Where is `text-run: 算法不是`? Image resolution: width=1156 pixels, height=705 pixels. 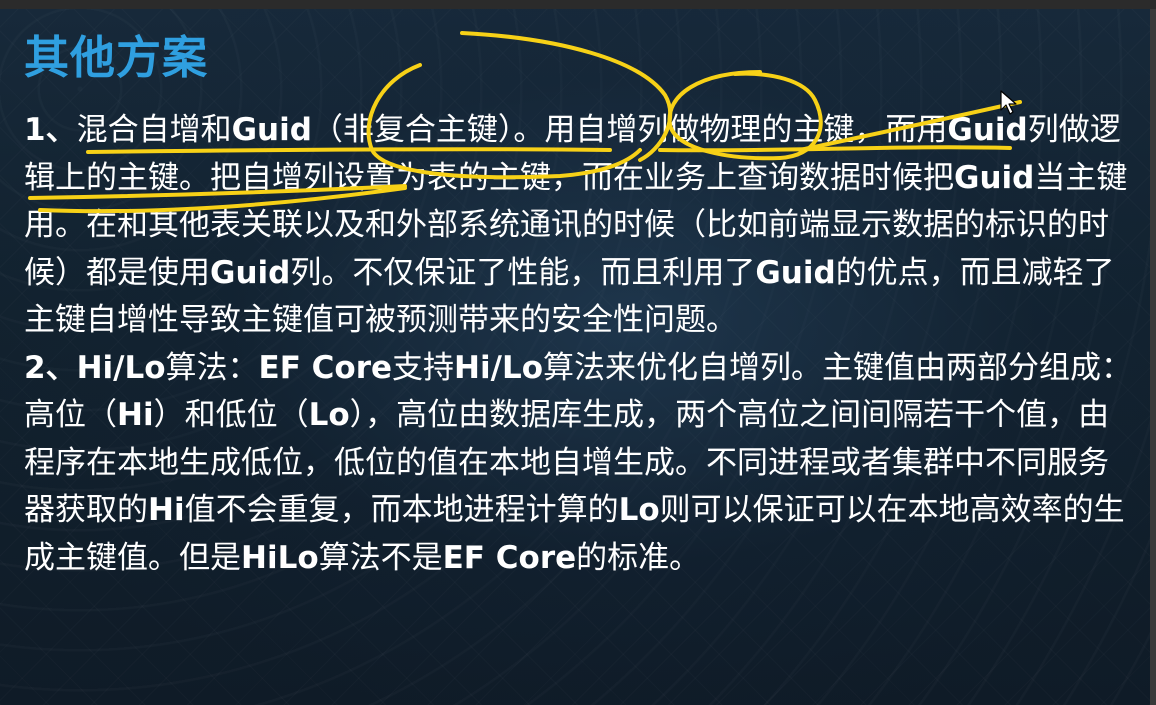
text-run: 算法不是 is located at coordinates (380, 557).